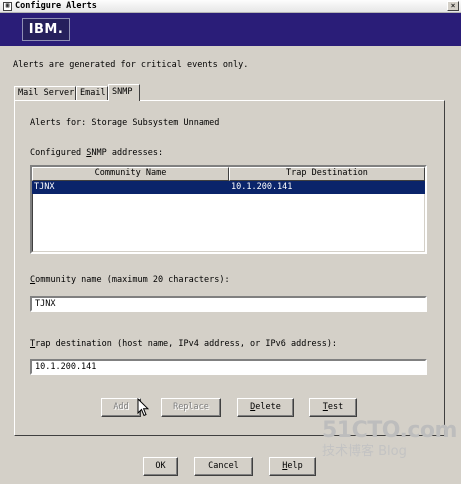 This screenshot has height=484, width=461. What do you see at coordinates (228, 367) in the screenshot?
I see `trap-destination-input: 10.1.200.141` at bounding box center [228, 367].